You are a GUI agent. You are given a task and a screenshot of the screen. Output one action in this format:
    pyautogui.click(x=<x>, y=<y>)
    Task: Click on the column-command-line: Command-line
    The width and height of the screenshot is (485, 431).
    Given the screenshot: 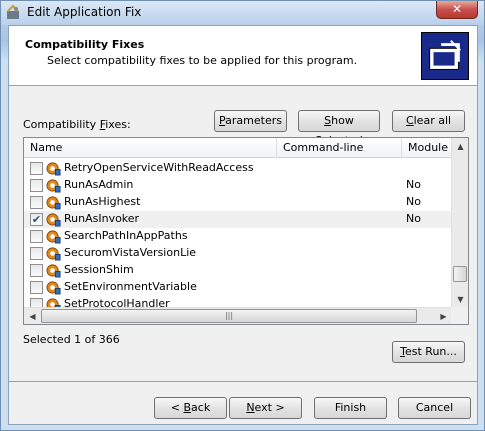 What is the action you would take?
    pyautogui.click(x=339, y=148)
    